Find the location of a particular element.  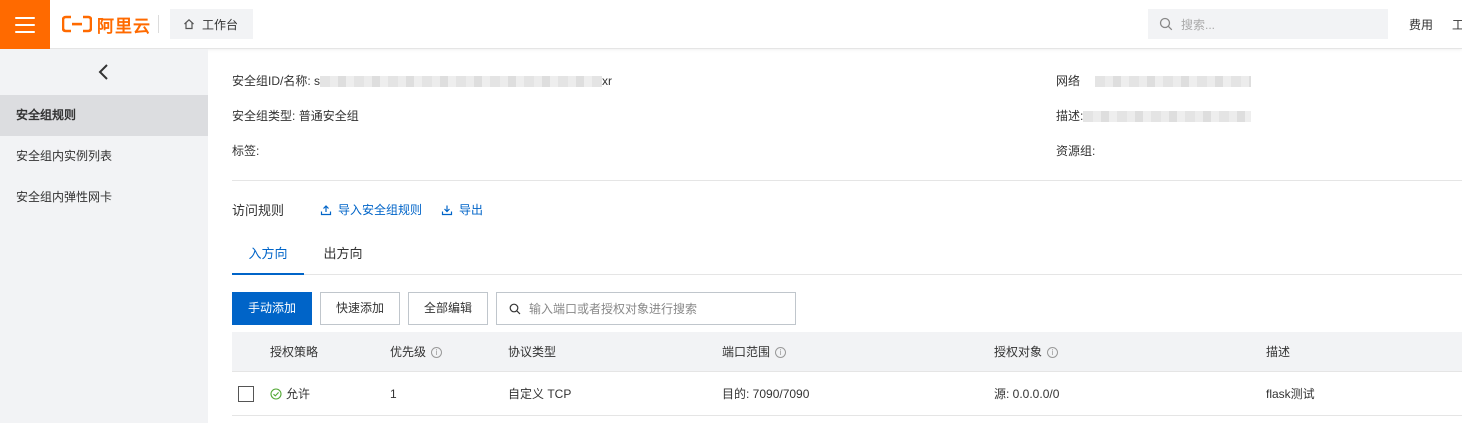

resource-group-row: 资源组: is located at coordinates (1075, 150).